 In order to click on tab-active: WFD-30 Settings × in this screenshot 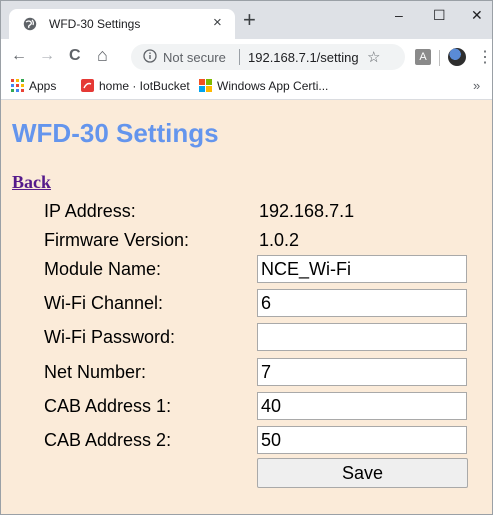, I will do `click(122, 24)`.